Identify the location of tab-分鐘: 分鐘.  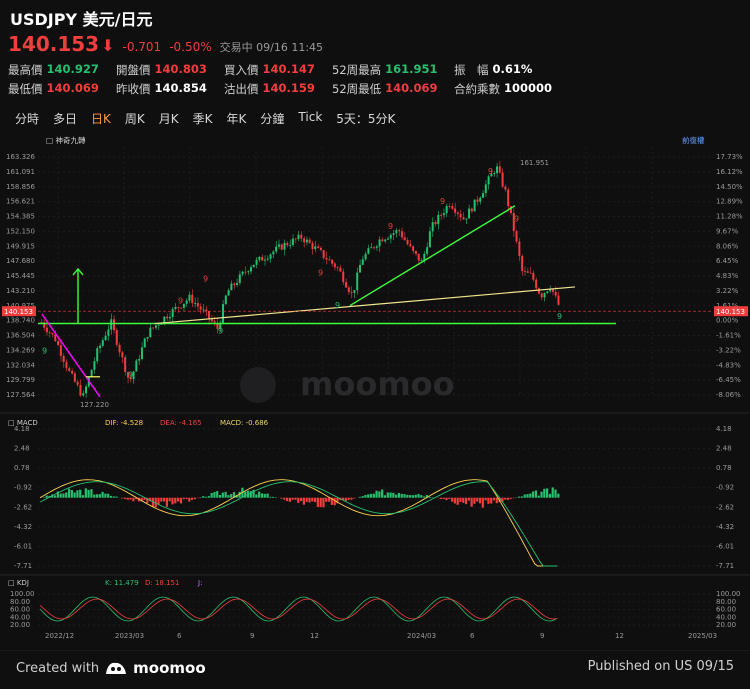
(272, 118).